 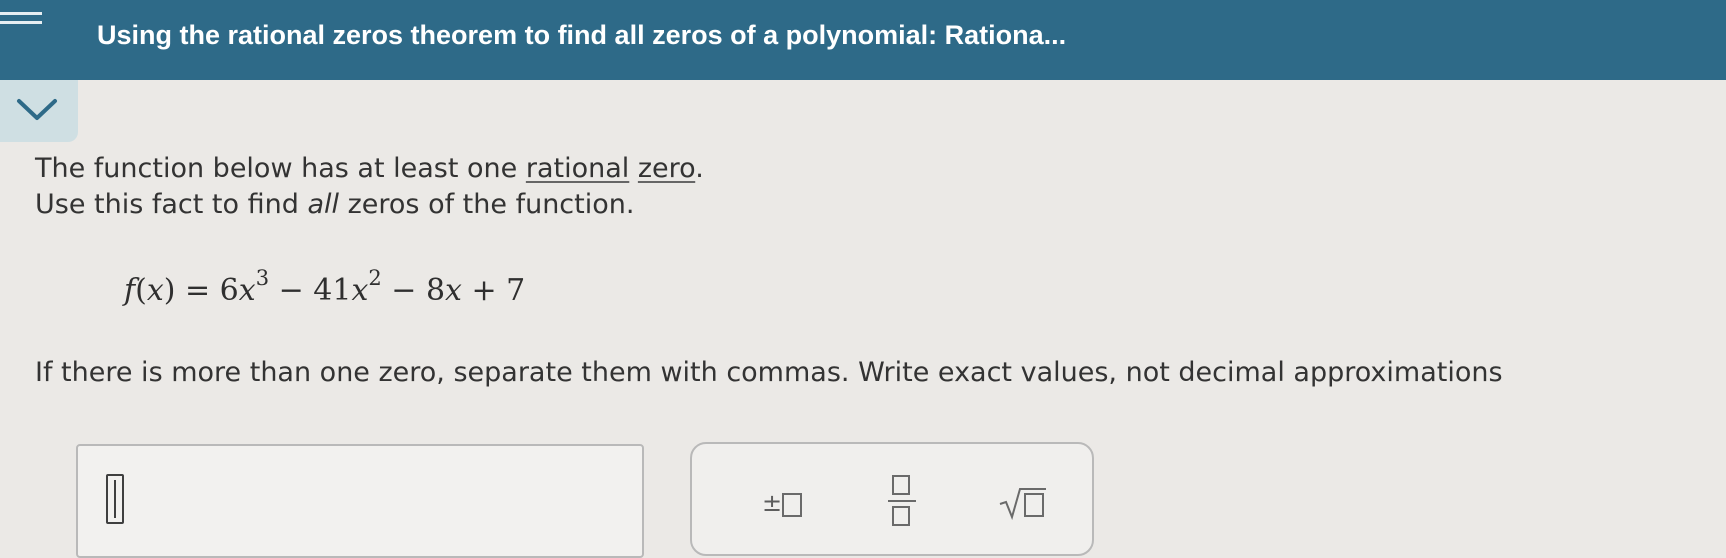 What do you see at coordinates (666, 168) in the screenshot?
I see `zero-link: zero` at bounding box center [666, 168].